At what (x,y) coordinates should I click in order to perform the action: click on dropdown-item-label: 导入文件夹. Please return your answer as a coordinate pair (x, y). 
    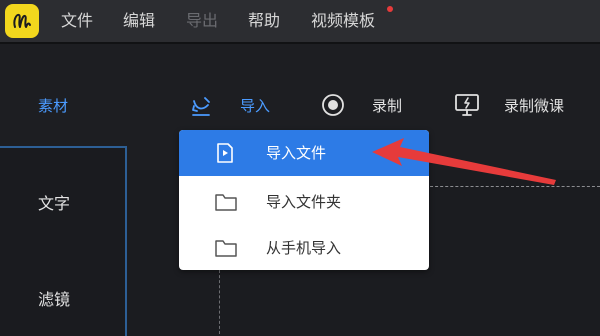
    Looking at the image, I should click on (304, 202).